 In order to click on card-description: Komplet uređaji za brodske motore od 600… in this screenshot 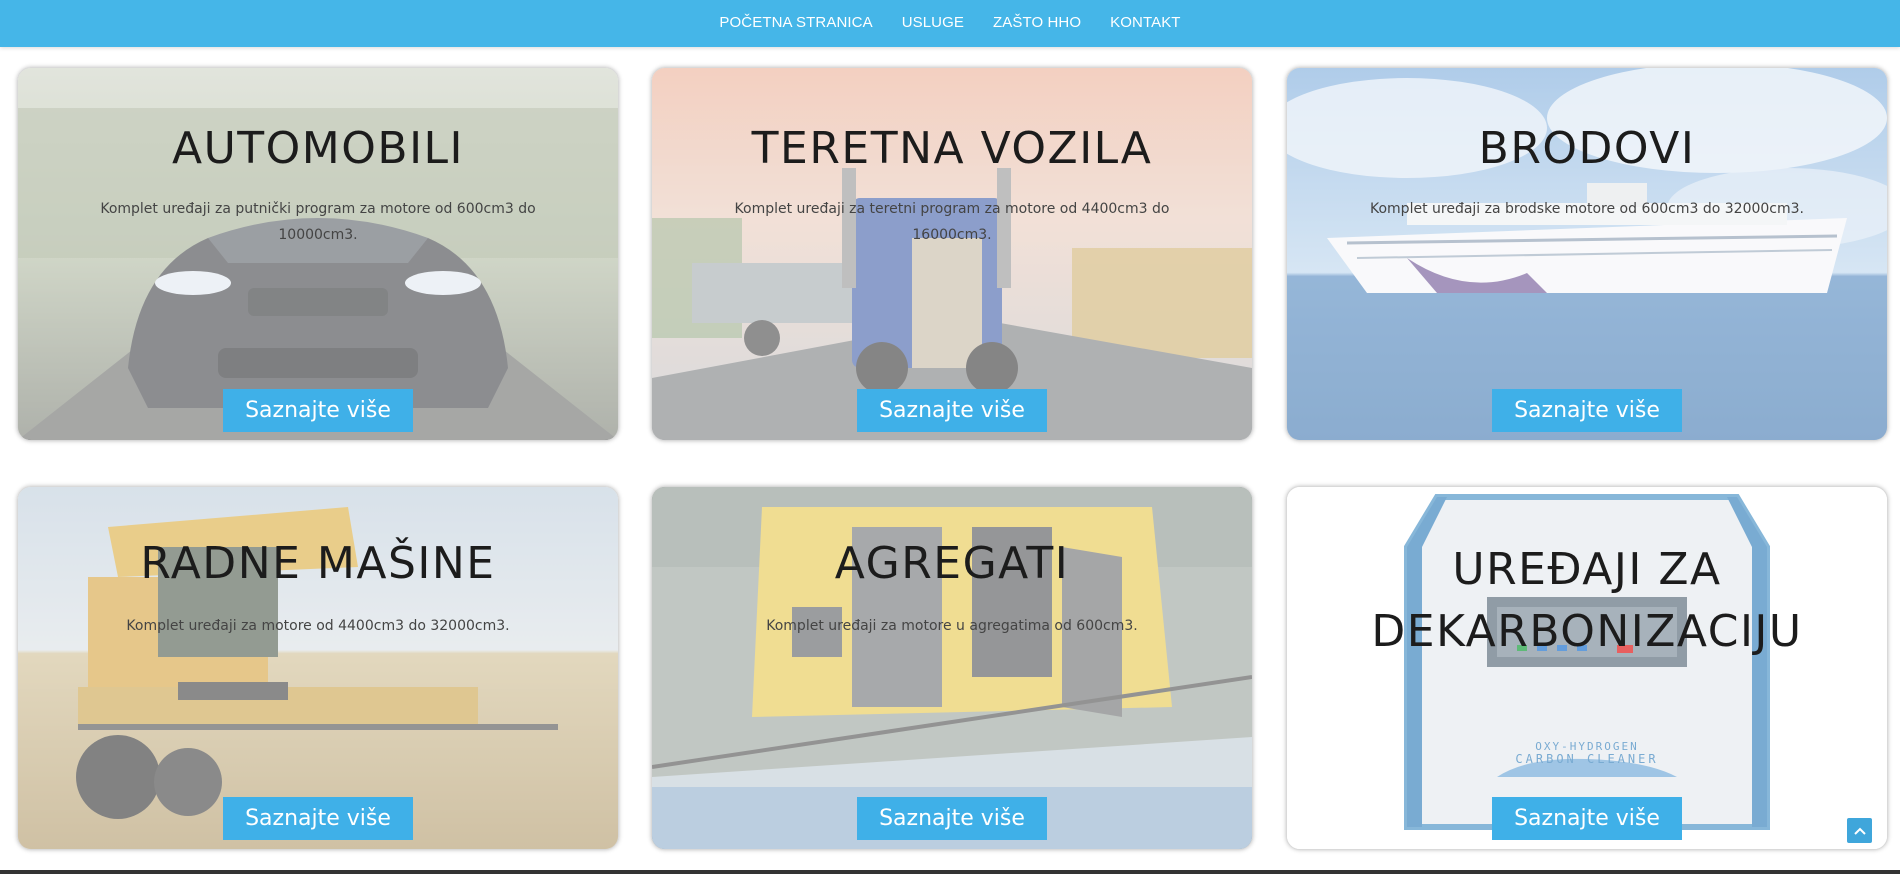, I will do `click(1587, 209)`.